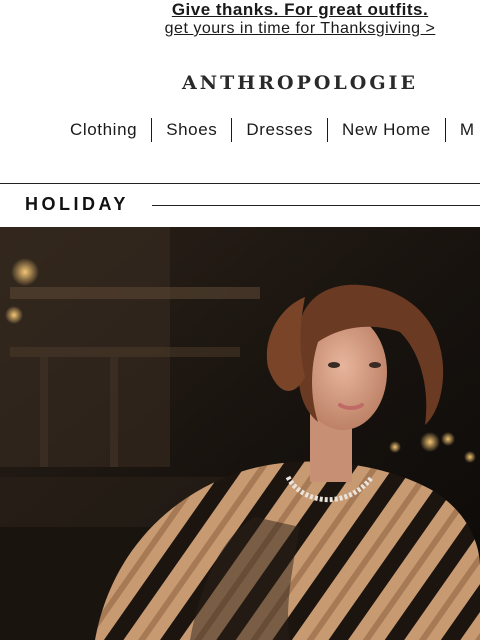 This screenshot has width=480, height=640. I want to click on promo-headline-link: Give thanks. For great outfits., so click(240, 9).